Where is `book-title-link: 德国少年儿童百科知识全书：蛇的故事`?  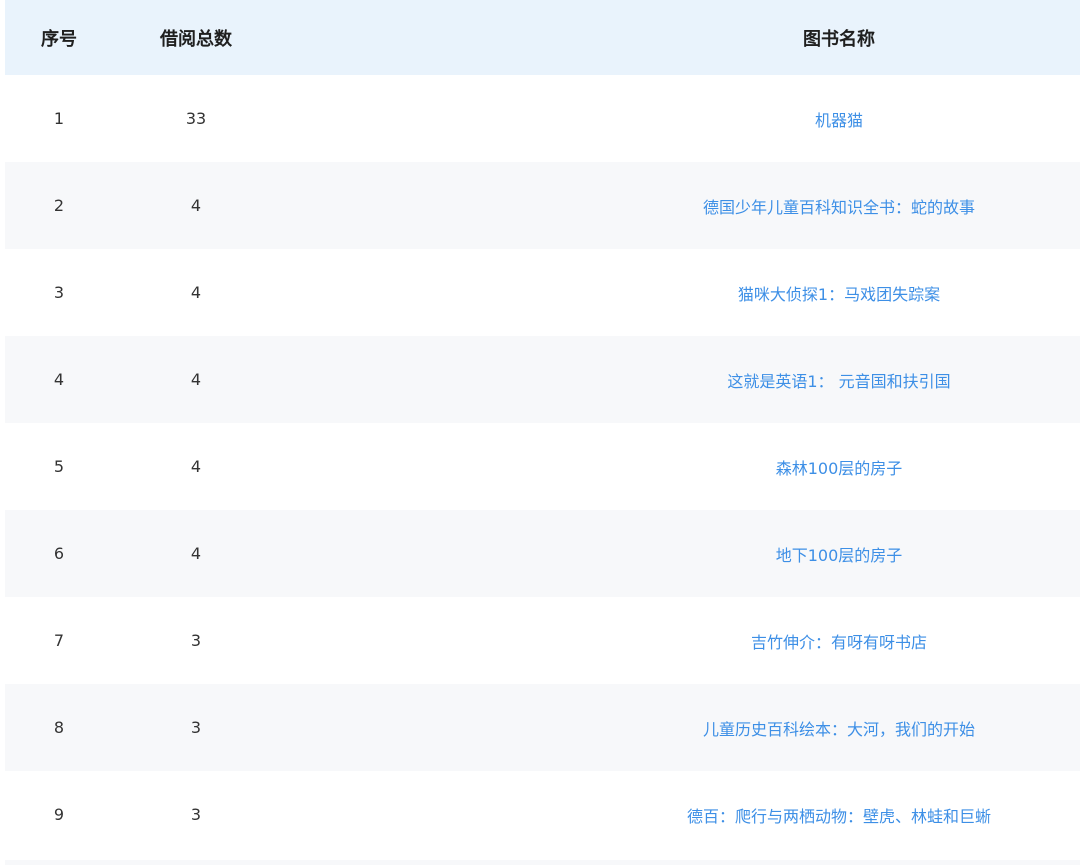 book-title-link: 德国少年儿童百科知识全书：蛇的故事 is located at coordinates (809, 205).